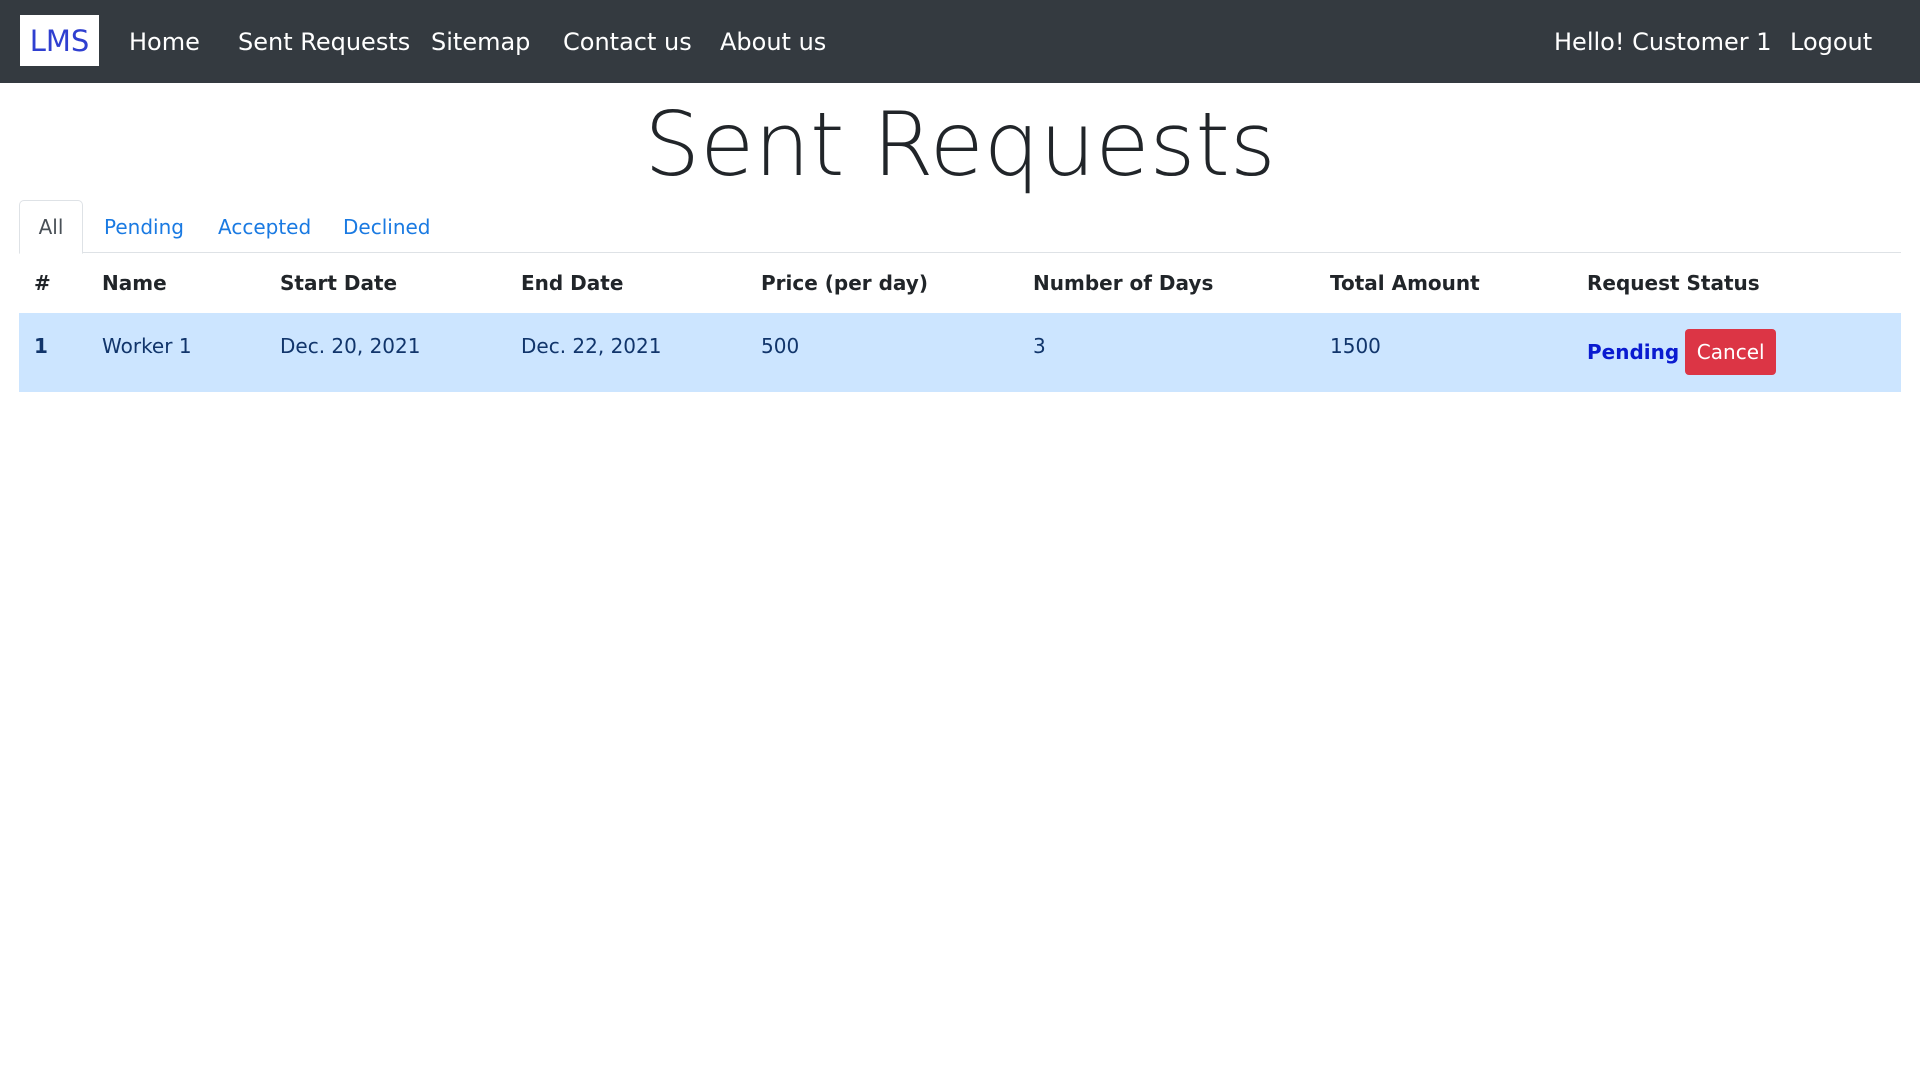 The width and height of the screenshot is (1920, 1080). Describe the element at coordinates (627, 41) in the screenshot. I see `nav-link-contact-us: Contact us` at that location.